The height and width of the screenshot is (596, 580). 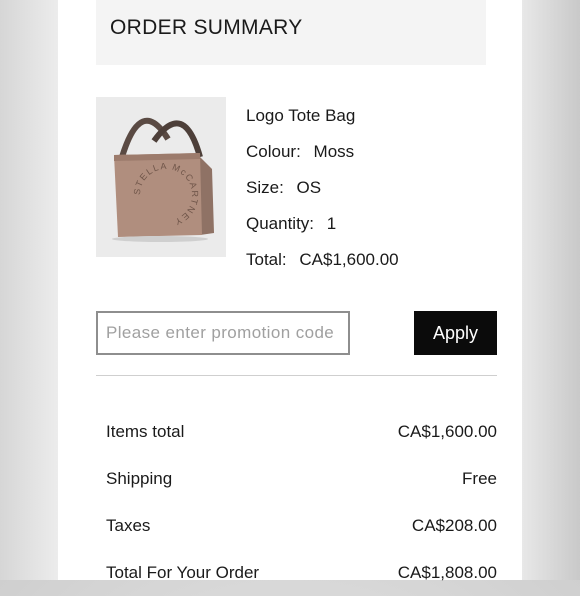 I want to click on product-size: Size: OS, so click(x=322, y=194).